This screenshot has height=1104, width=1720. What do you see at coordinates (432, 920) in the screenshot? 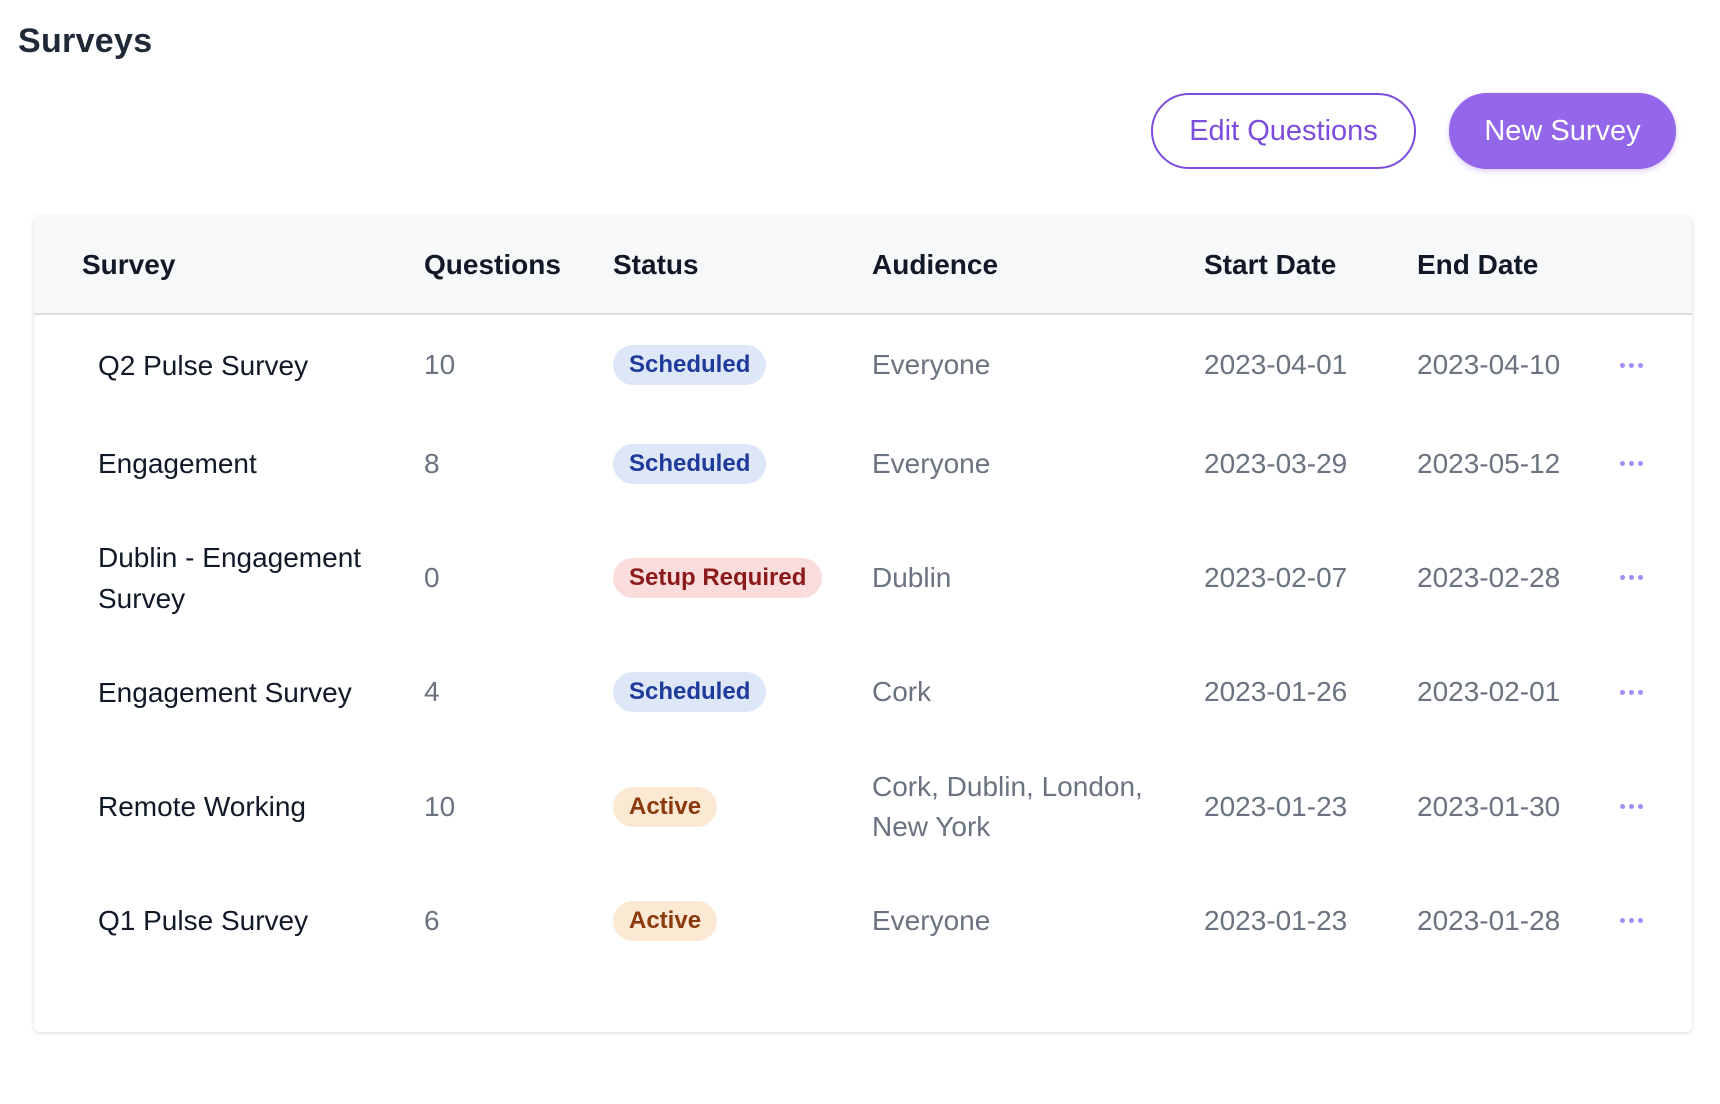
I see `question-count: 6` at bounding box center [432, 920].